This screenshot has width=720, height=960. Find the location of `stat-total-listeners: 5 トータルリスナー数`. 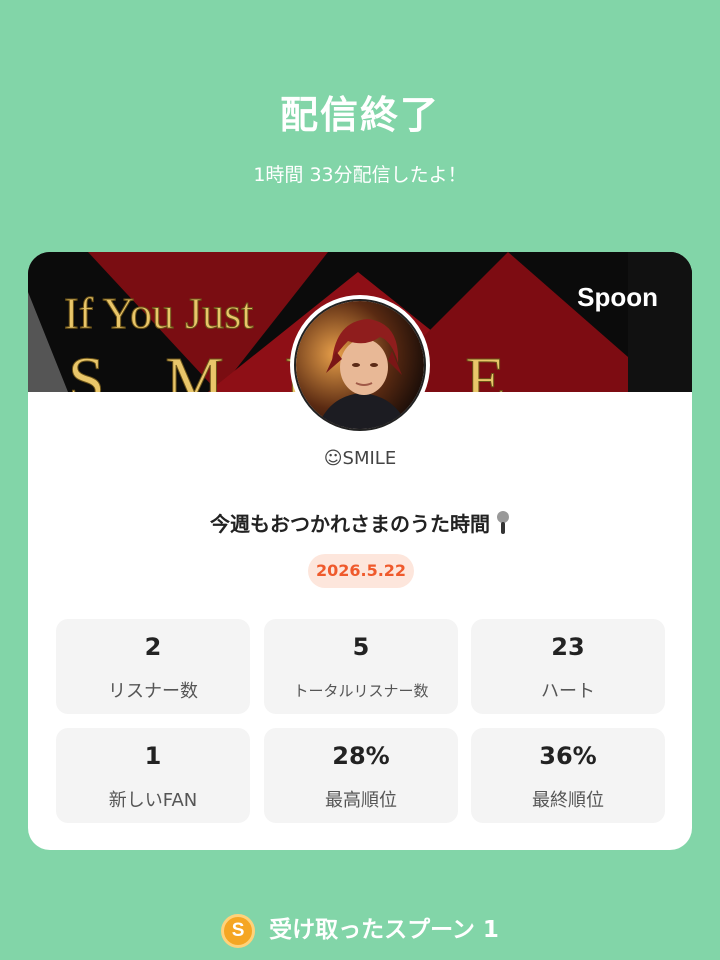

stat-total-listeners: 5 トータルリスナー数 is located at coordinates (361, 666).